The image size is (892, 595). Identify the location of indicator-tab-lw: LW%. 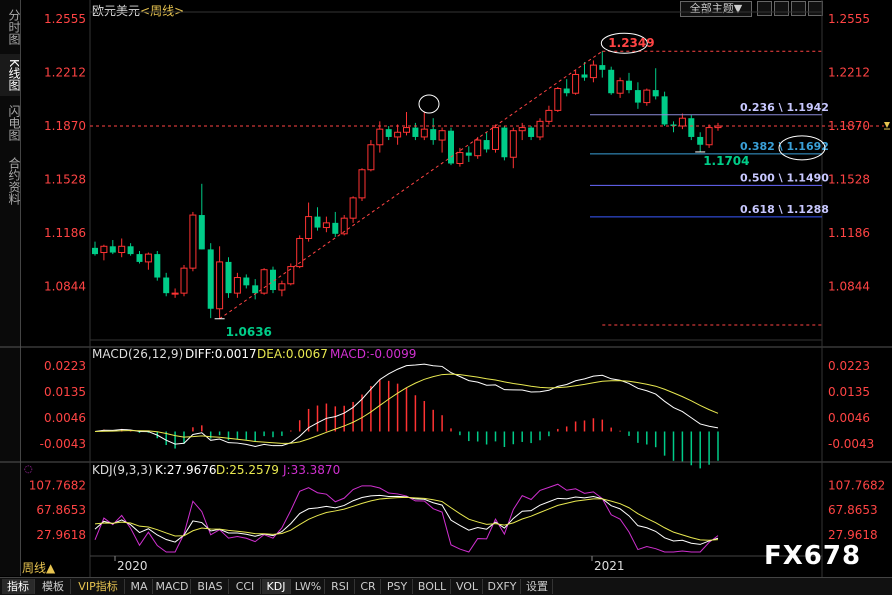
(308, 586).